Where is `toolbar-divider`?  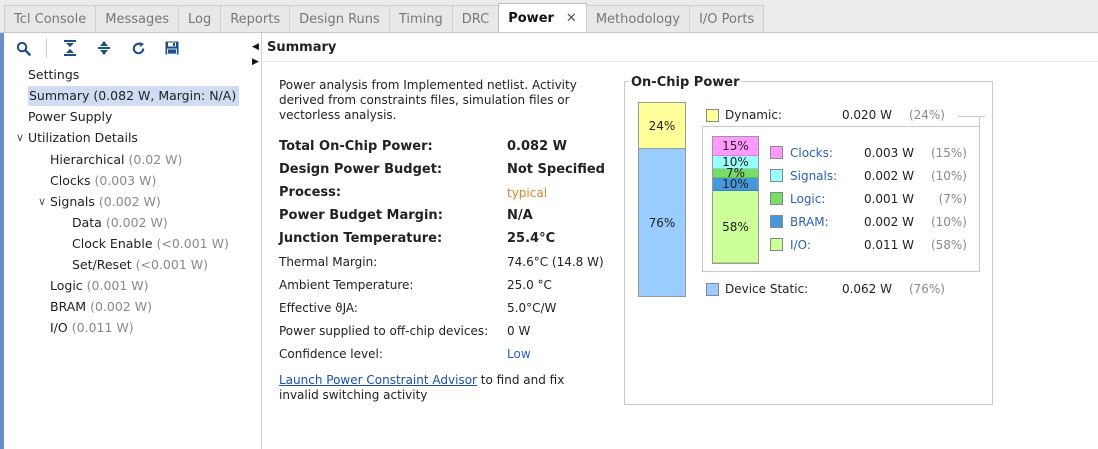 toolbar-divider is located at coordinates (46, 48).